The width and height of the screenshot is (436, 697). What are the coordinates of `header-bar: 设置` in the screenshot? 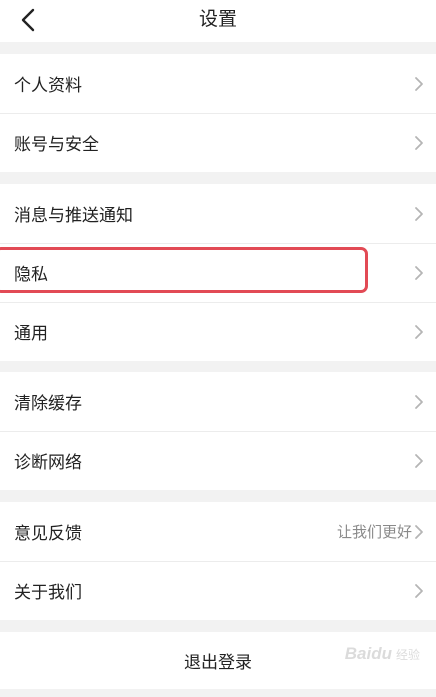 It's located at (218, 21).